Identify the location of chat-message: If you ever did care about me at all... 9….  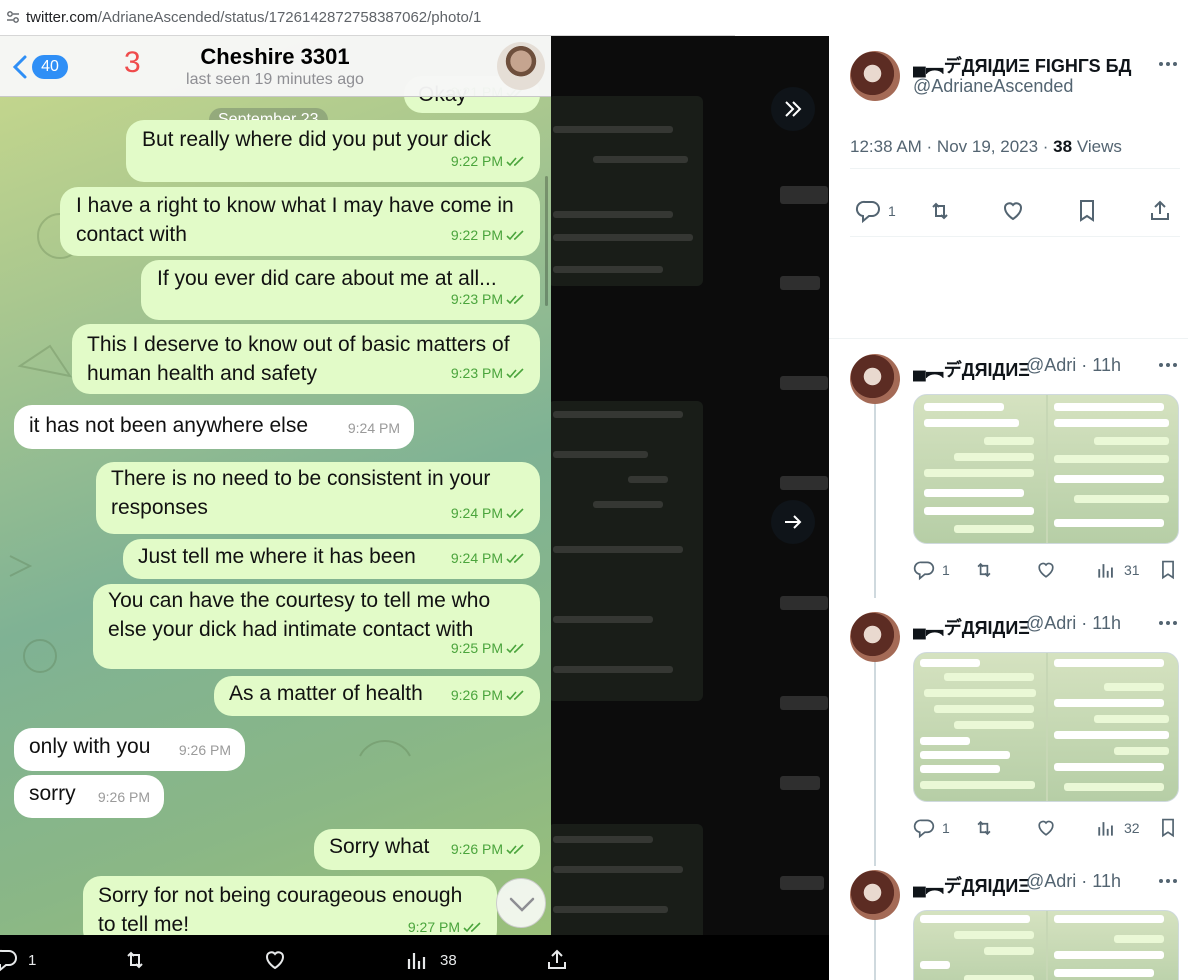
(340, 290).